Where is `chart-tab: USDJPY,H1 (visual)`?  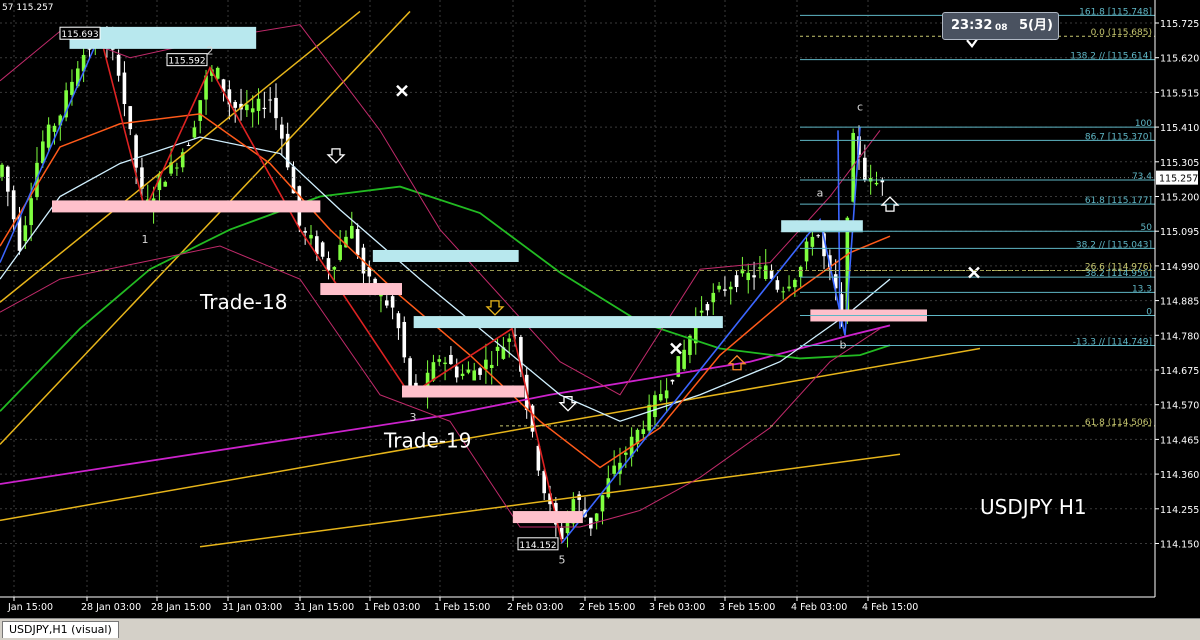
chart-tab: USDJPY,H1 (visual) is located at coordinates (60, 629).